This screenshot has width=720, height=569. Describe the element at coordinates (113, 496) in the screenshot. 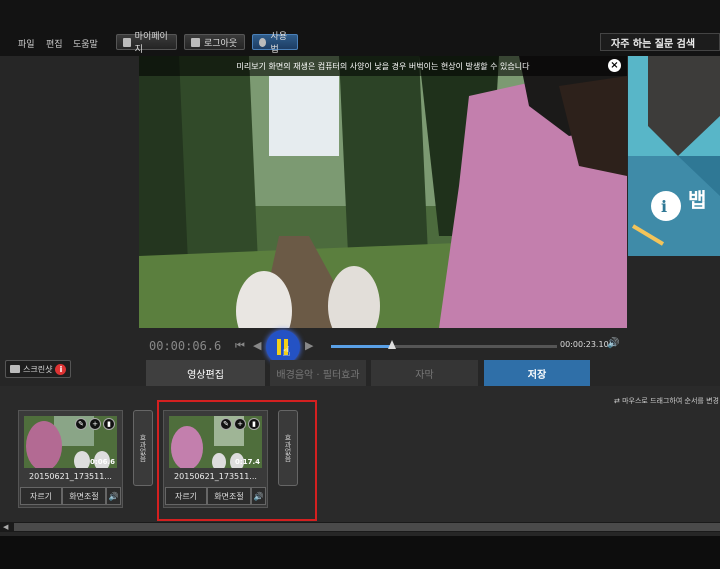

I see `clip-volume-icon: 🔊` at that location.